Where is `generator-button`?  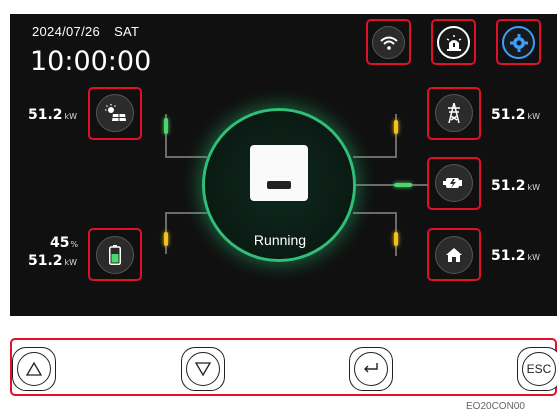 generator-button is located at coordinates (454, 183).